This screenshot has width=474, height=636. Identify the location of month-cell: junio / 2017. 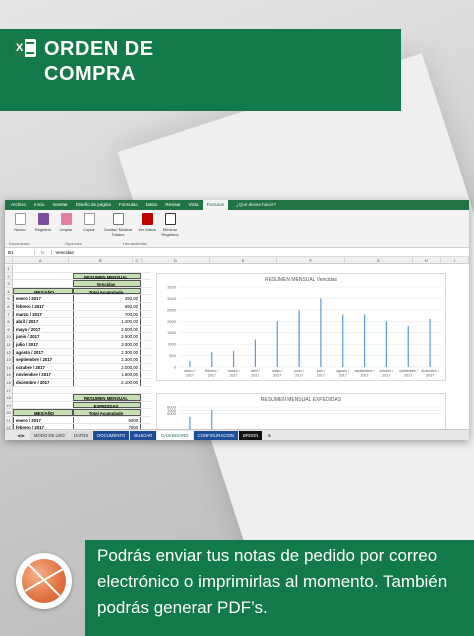
(43, 336).